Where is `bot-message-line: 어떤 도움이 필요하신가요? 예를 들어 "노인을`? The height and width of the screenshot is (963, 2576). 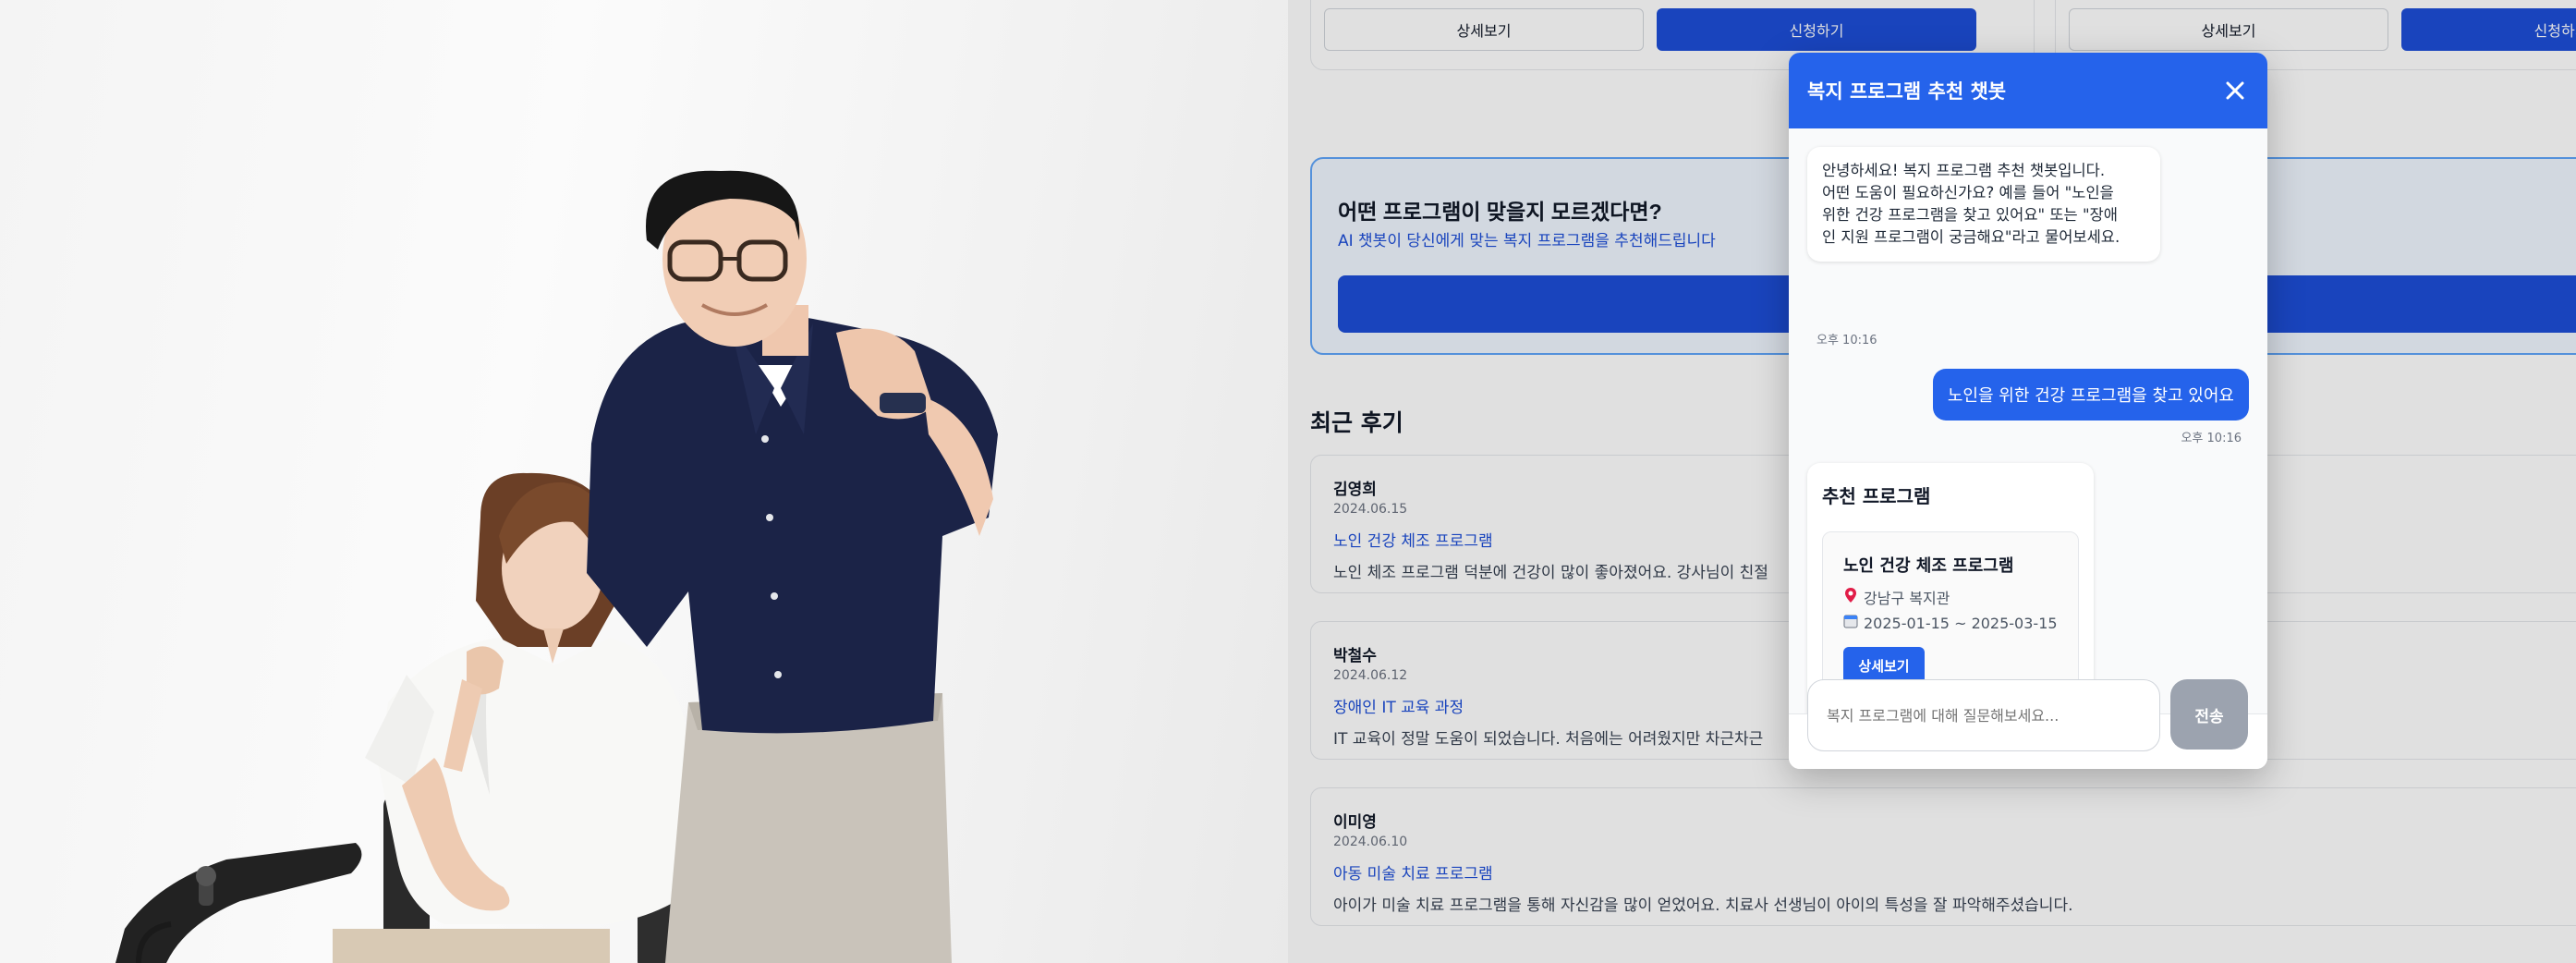 bot-message-line: 어떤 도움이 필요하신가요? 예를 들어 "노인을 is located at coordinates (1968, 192).